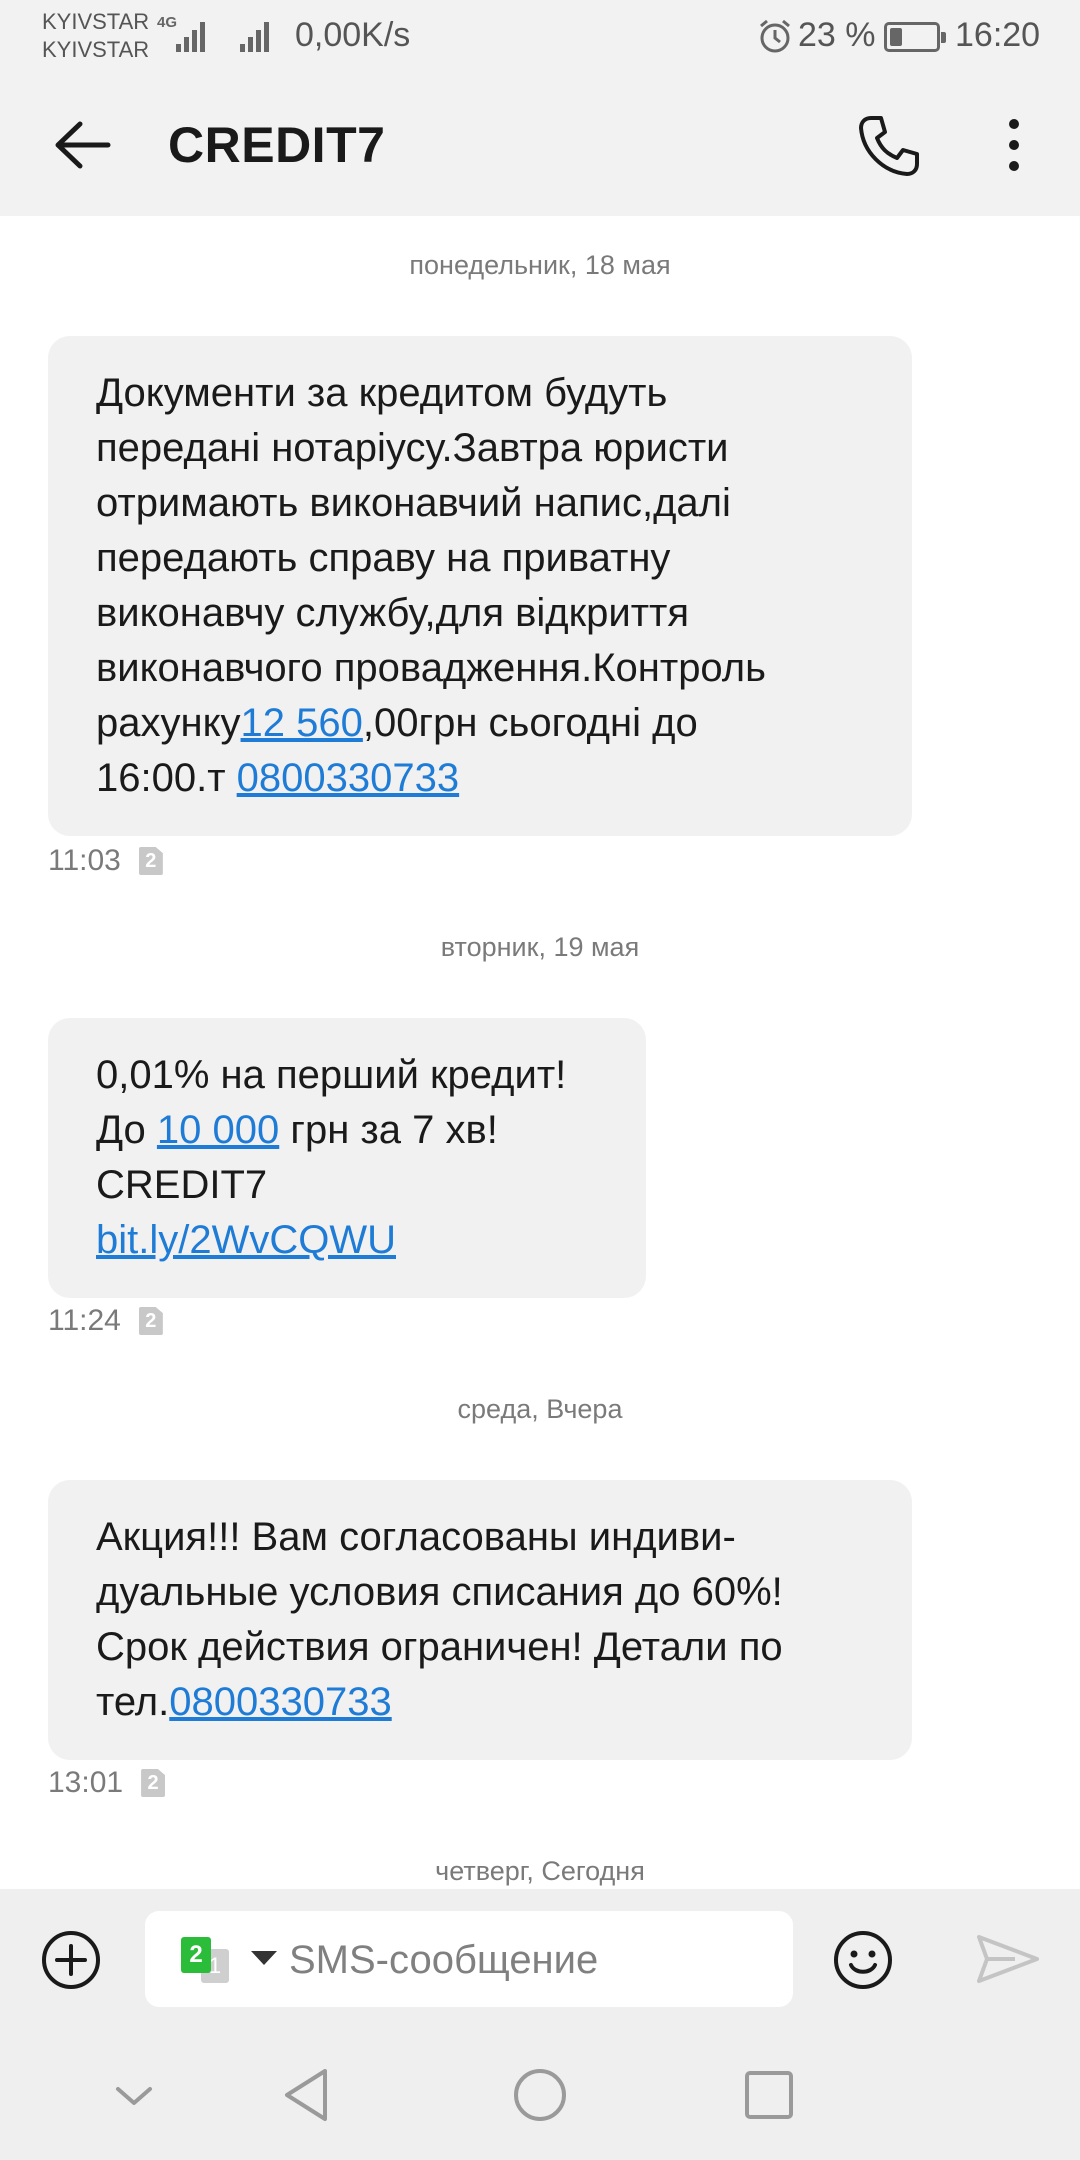 Image resolution: width=1080 pixels, height=2160 pixels. Describe the element at coordinates (775, 36) in the screenshot. I see `alarm-icon` at that location.